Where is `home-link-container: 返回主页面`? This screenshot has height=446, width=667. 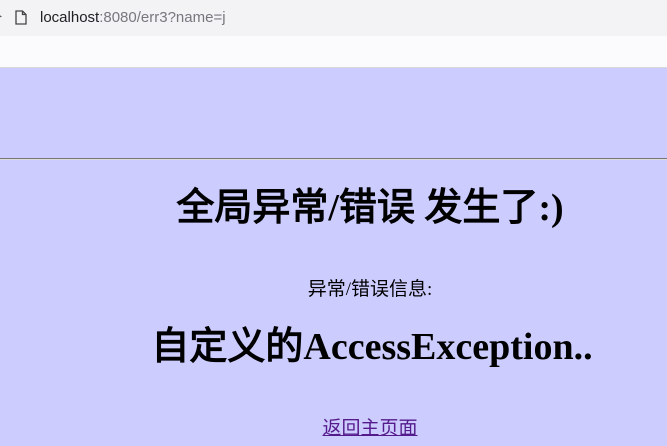
home-link-container: 返回主页面 is located at coordinates (333, 429).